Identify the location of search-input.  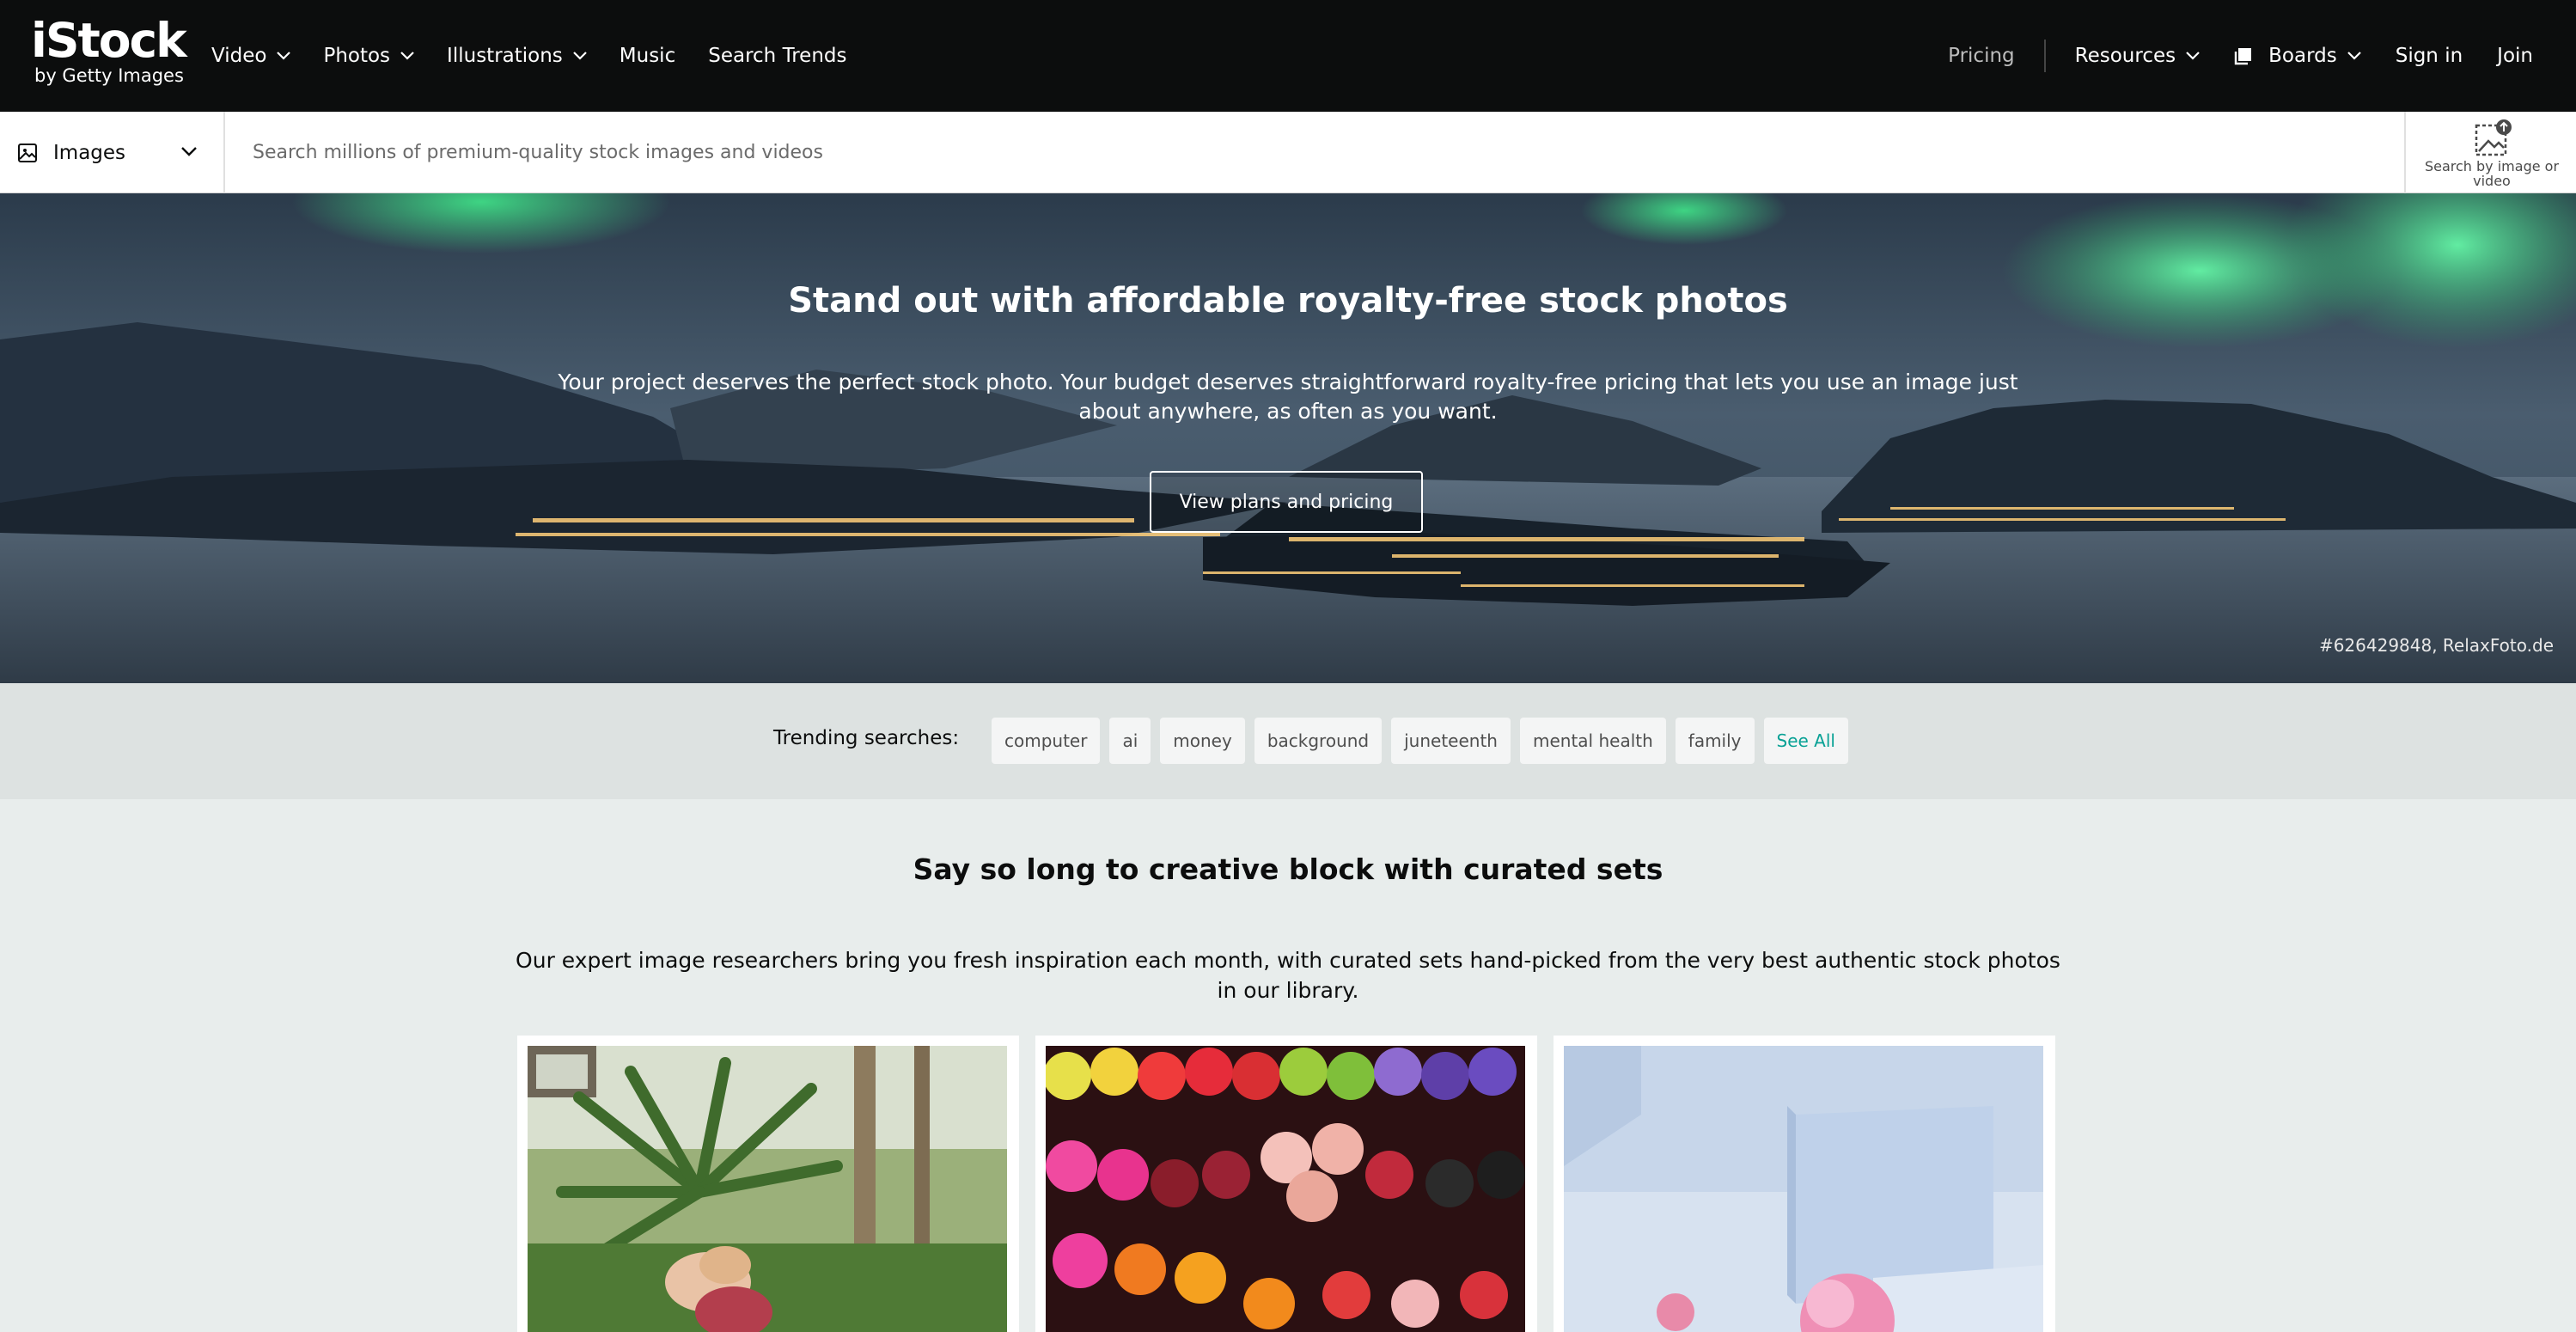
(1314, 152).